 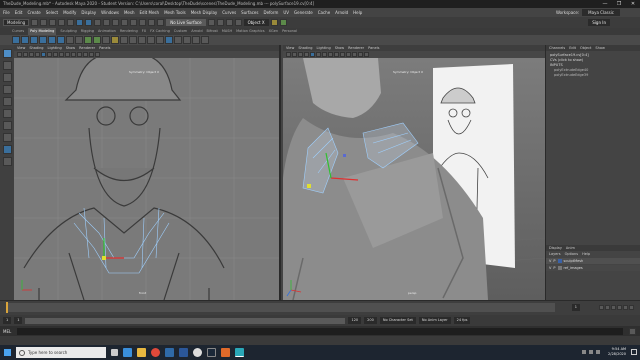 What do you see at coordinates (44, 22) in the screenshot?
I see `open-scene-icon` at bounding box center [44, 22].